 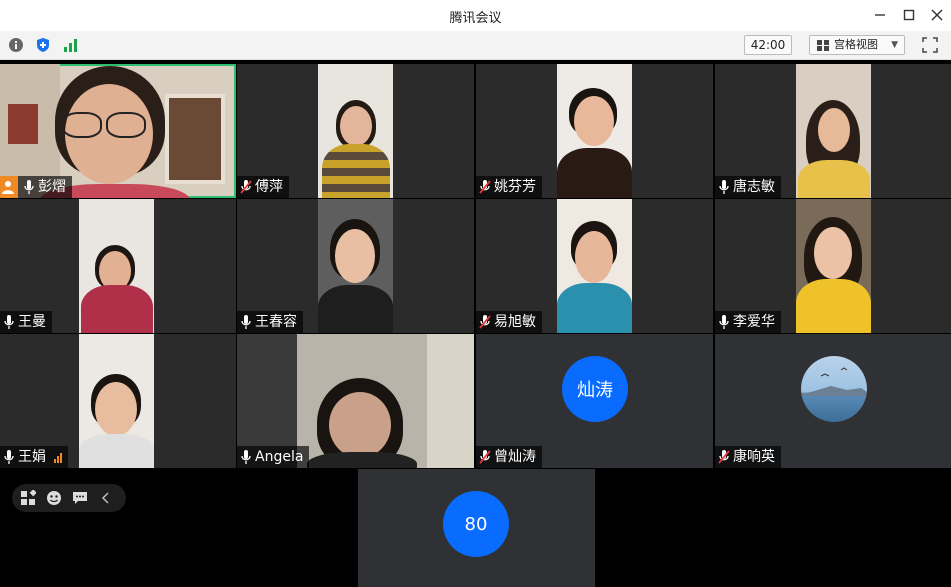 I want to click on participant-nametag: 王娟, so click(x=34, y=457).